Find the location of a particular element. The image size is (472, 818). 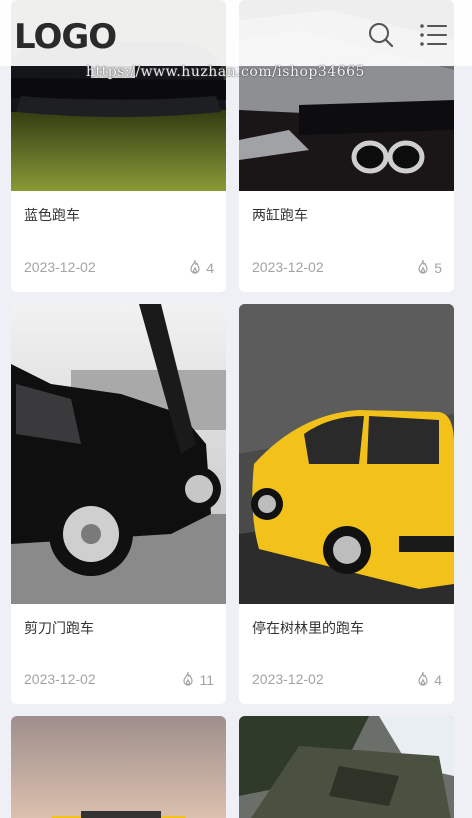

article-title: 停在树林里的跑车 is located at coordinates (308, 628).